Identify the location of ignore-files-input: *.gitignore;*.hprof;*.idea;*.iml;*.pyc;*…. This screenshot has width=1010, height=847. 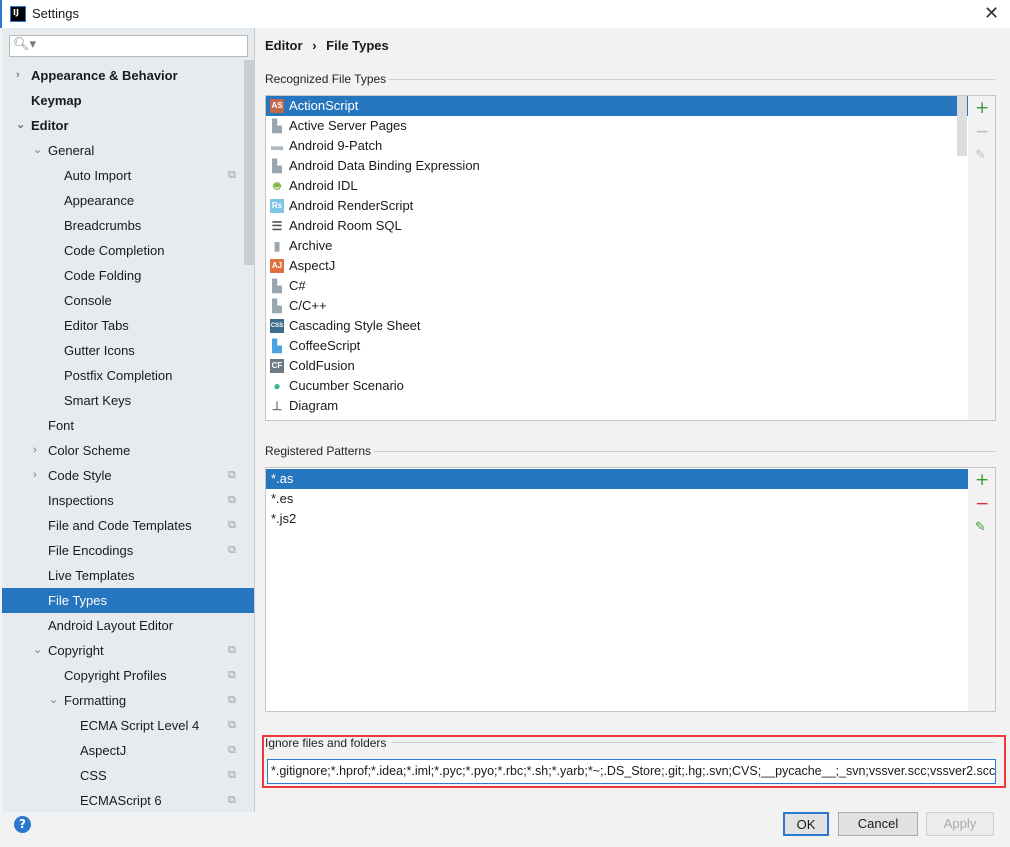
(631, 771).